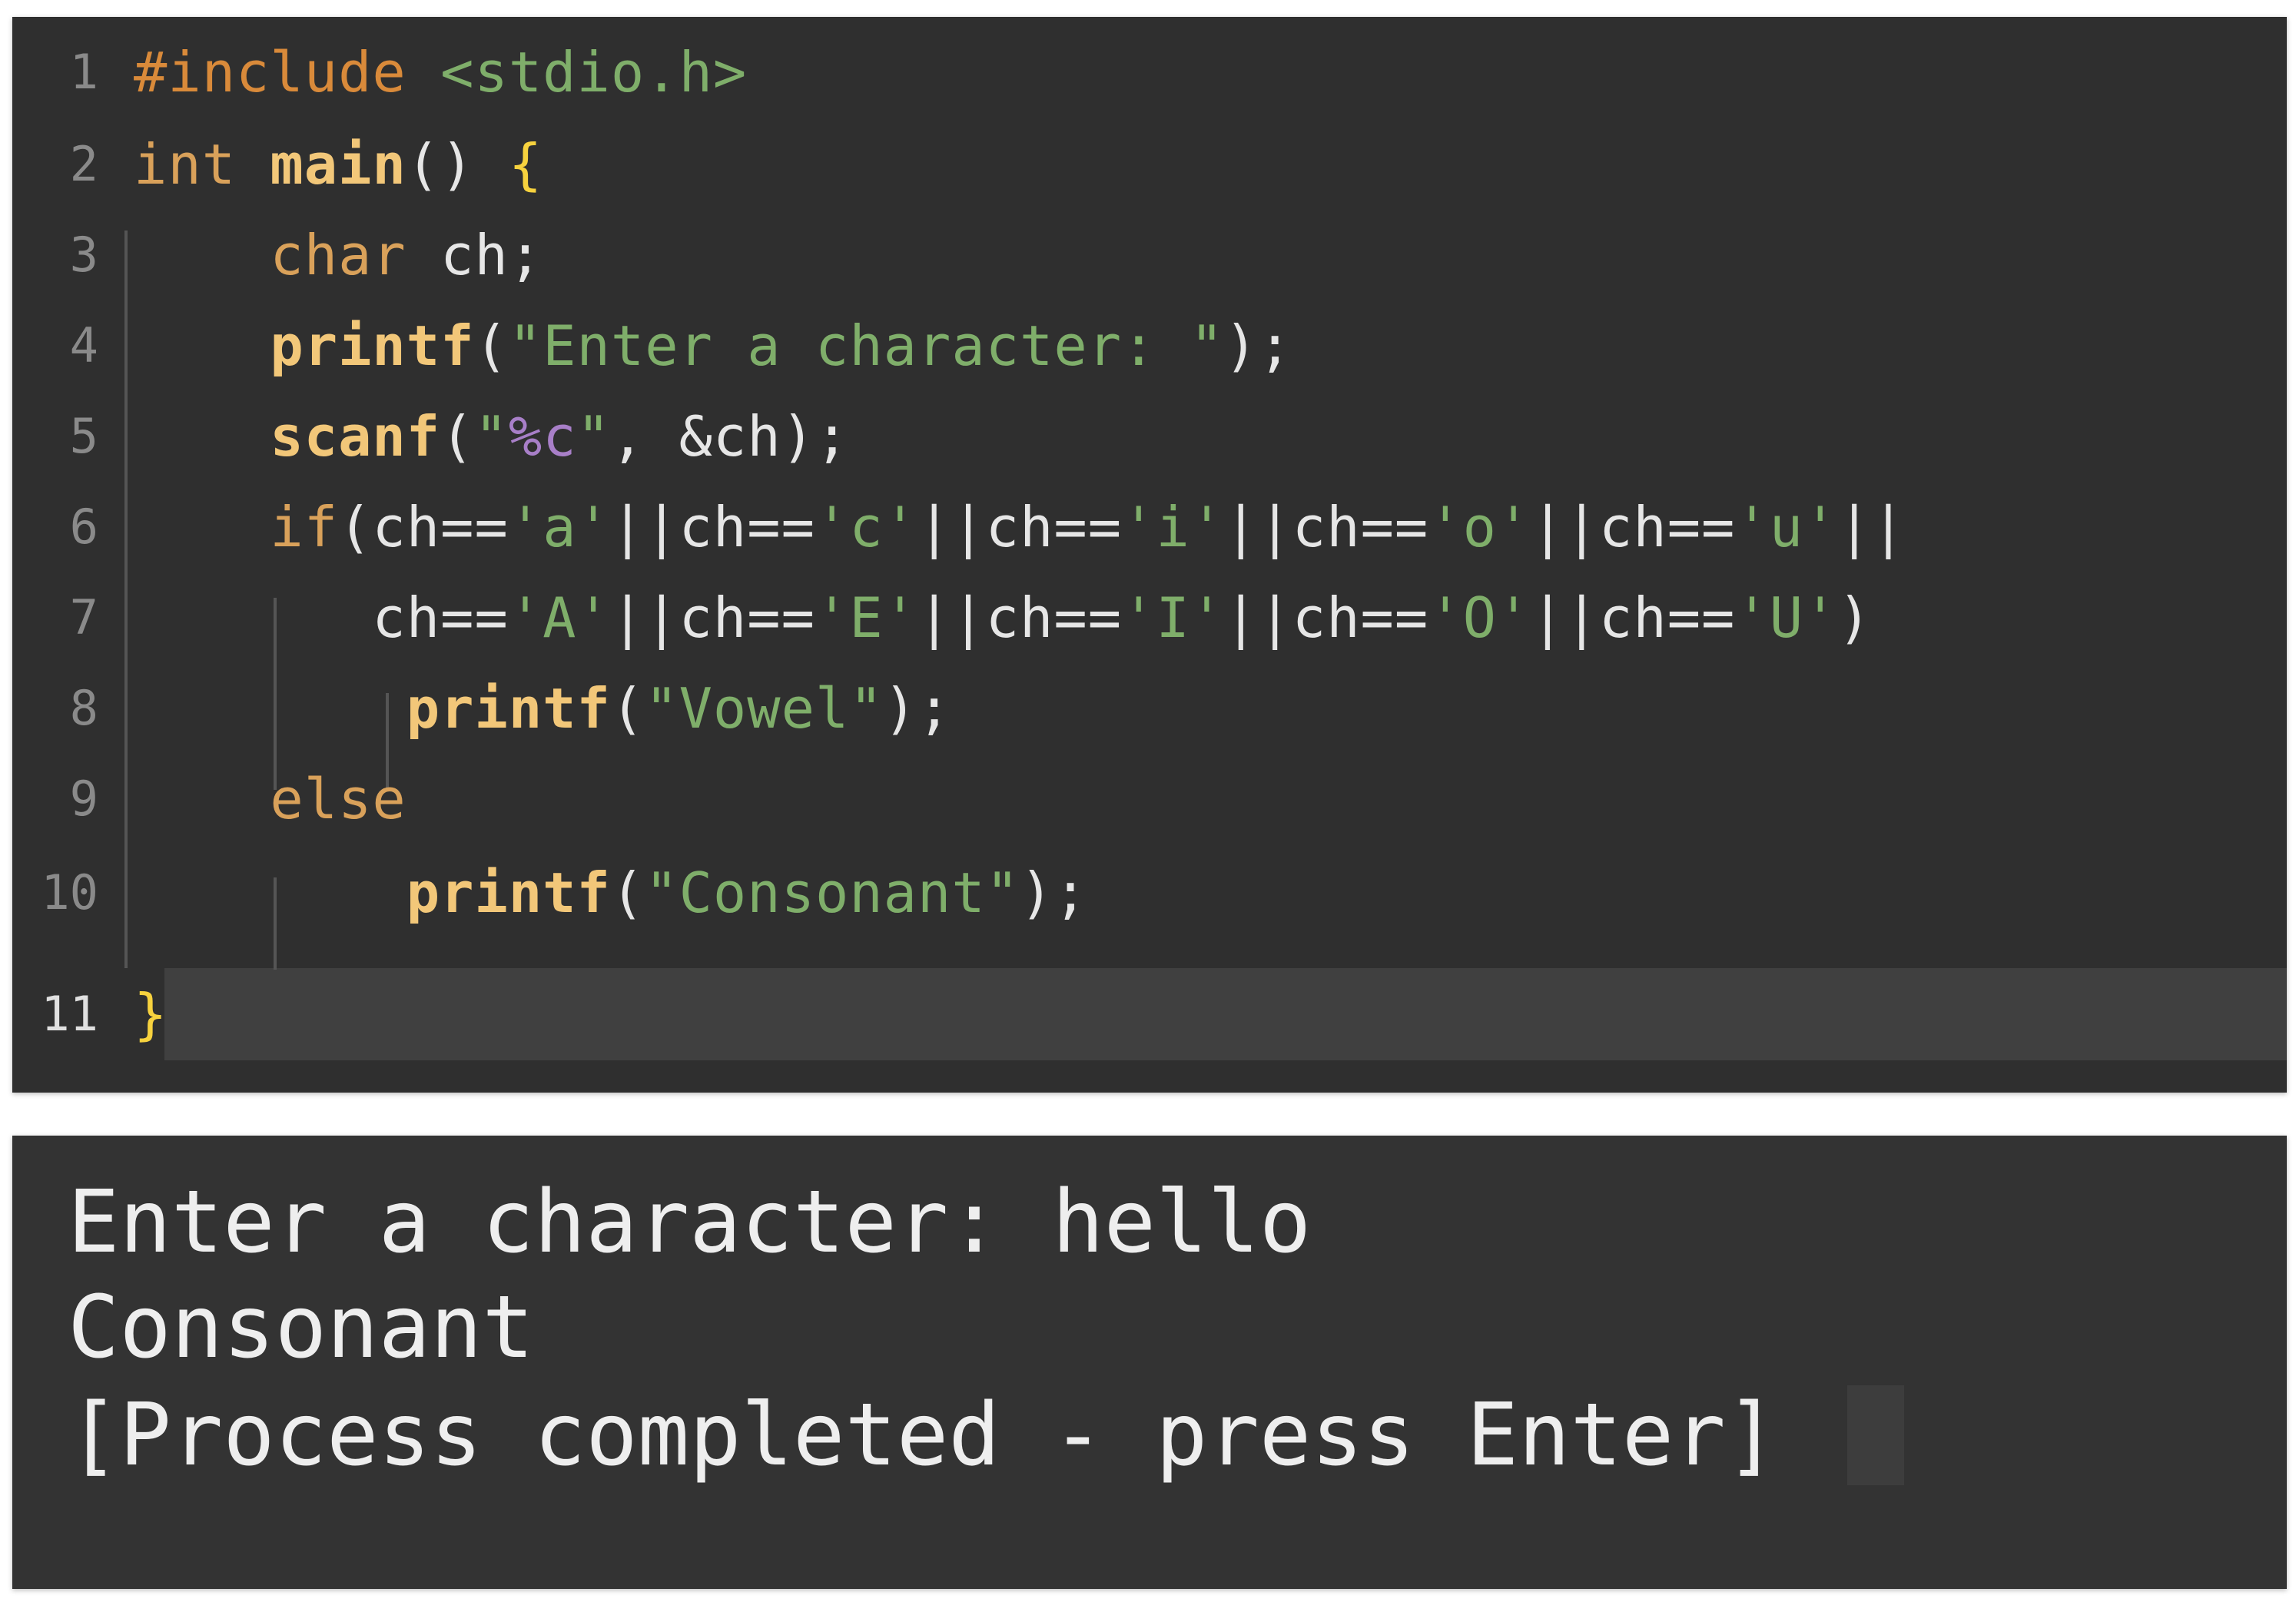 The height and width of the screenshot is (1602, 2296). What do you see at coordinates (1855, 617) in the screenshot?
I see `code-token: )` at bounding box center [1855, 617].